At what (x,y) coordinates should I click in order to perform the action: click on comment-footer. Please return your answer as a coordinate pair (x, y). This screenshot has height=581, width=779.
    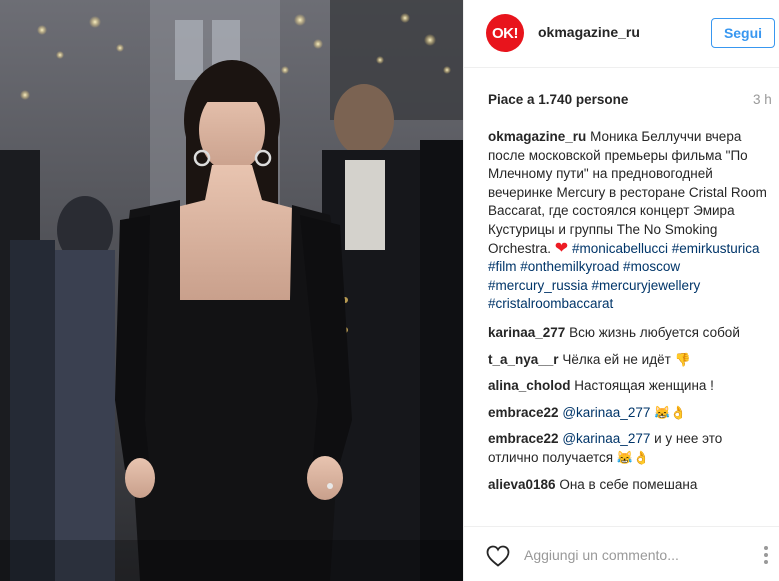
    Looking at the image, I should click on (621, 553).